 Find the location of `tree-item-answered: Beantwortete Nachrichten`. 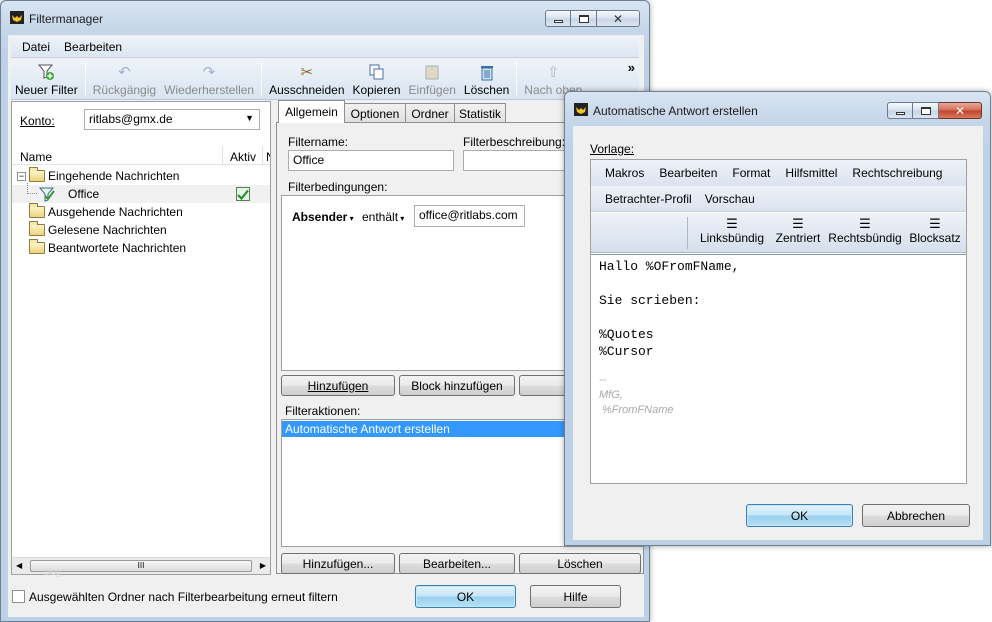

tree-item-answered: Beantwortete Nachrichten is located at coordinates (107, 248).